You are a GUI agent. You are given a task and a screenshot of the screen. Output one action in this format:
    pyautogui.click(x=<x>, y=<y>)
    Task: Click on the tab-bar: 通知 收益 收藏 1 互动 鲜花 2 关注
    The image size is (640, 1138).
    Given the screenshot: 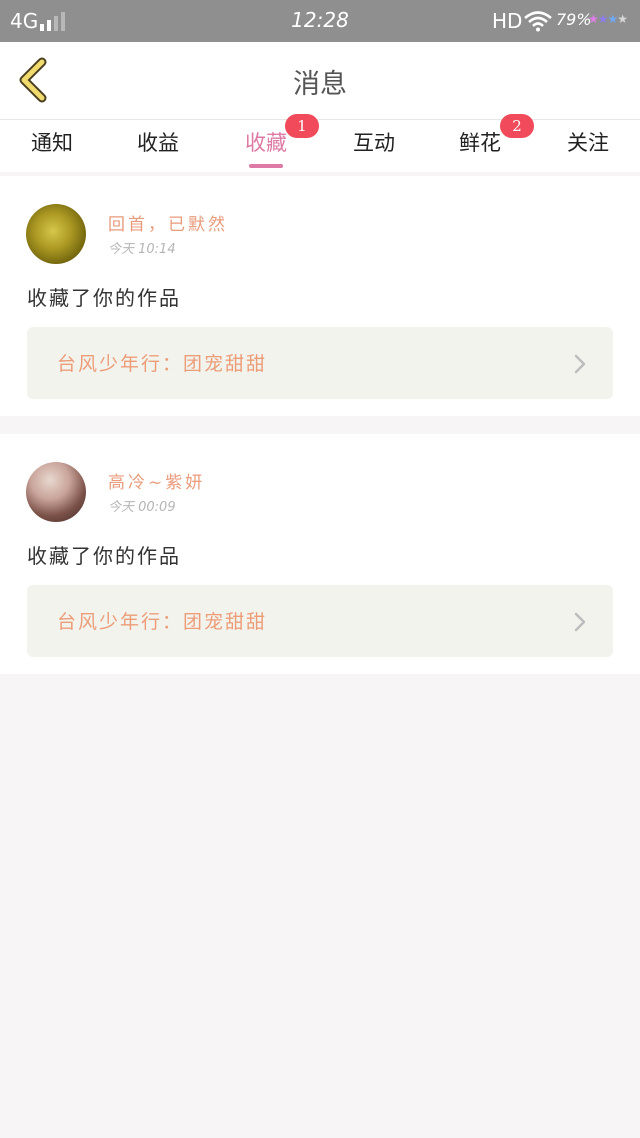 What is the action you would take?
    pyautogui.click(x=320, y=143)
    